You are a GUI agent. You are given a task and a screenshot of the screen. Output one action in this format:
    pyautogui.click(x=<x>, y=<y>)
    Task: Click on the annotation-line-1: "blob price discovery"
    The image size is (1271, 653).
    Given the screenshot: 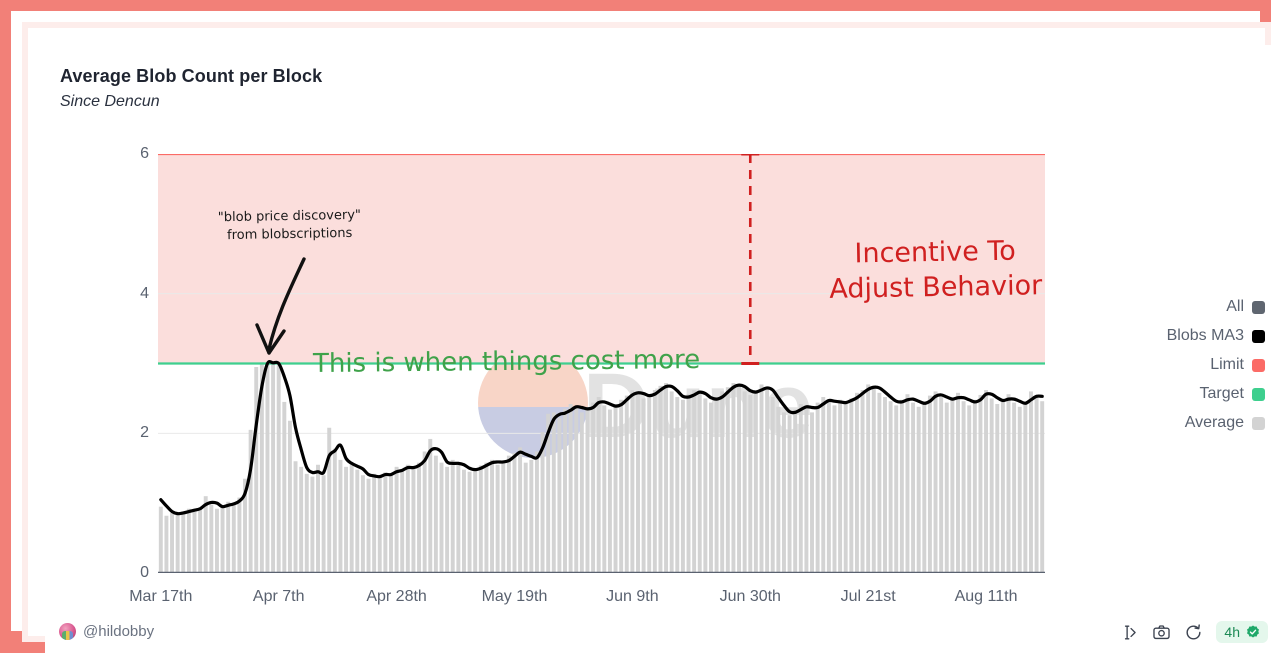 What is the action you would take?
    pyautogui.click(x=289, y=216)
    